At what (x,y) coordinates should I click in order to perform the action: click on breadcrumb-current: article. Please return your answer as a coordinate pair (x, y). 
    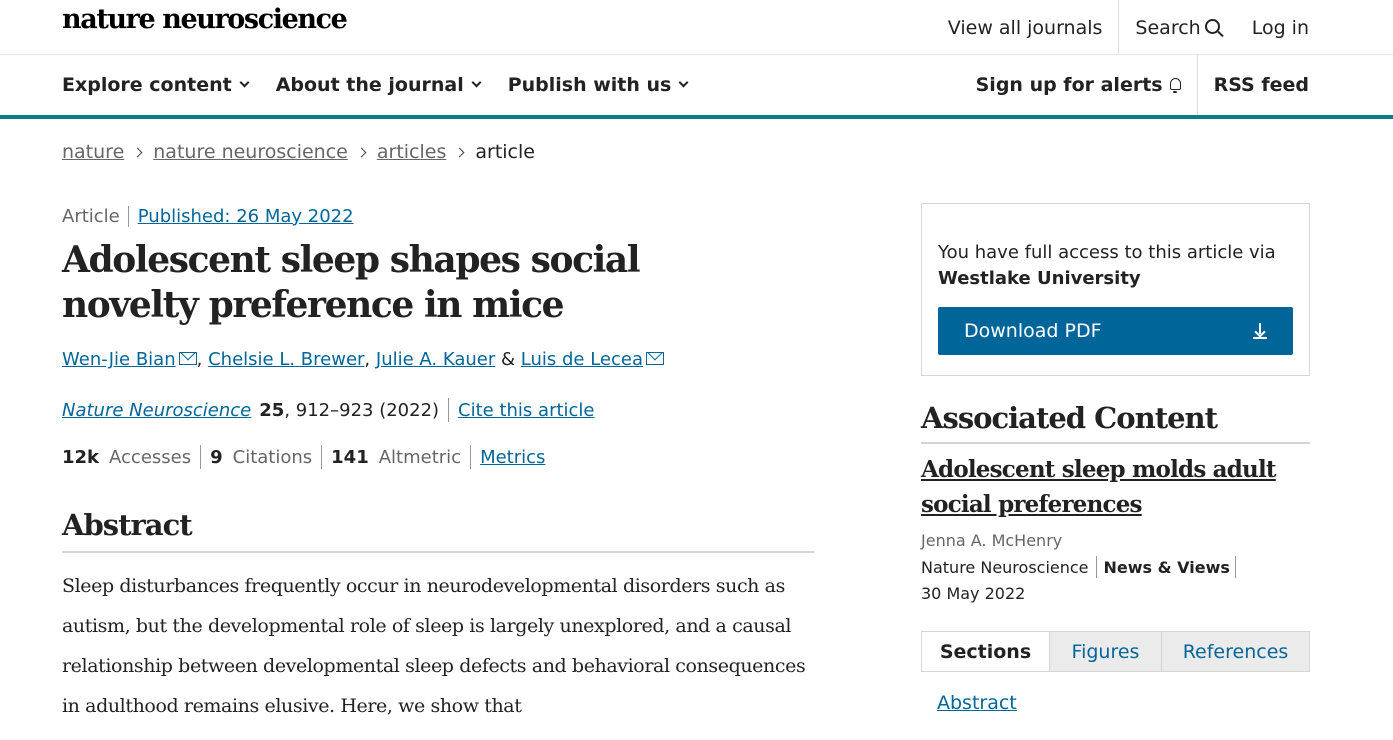
    Looking at the image, I should click on (505, 152).